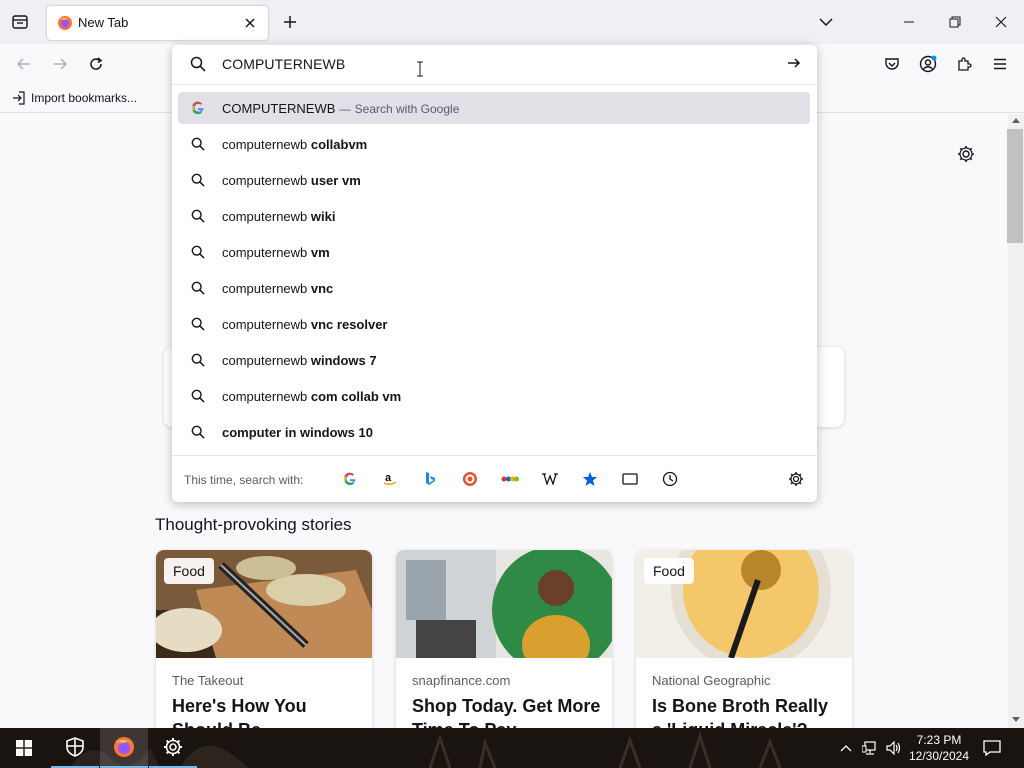  I want to click on search-suggestion: computernewb vnc, so click(494, 288).